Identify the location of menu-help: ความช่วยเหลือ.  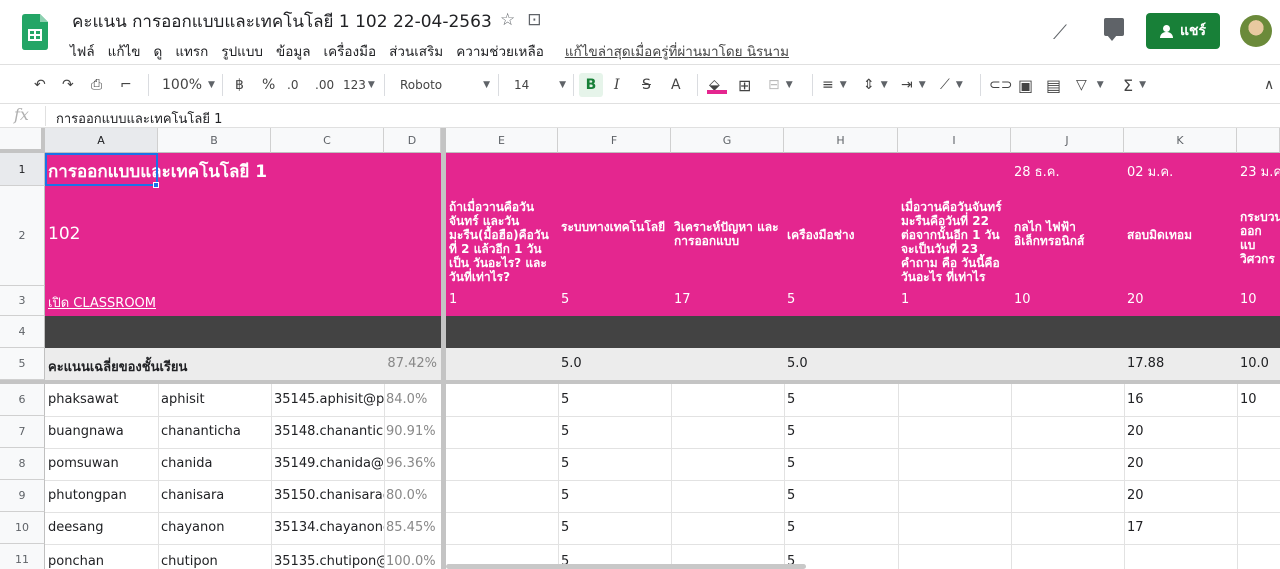
(500, 51).